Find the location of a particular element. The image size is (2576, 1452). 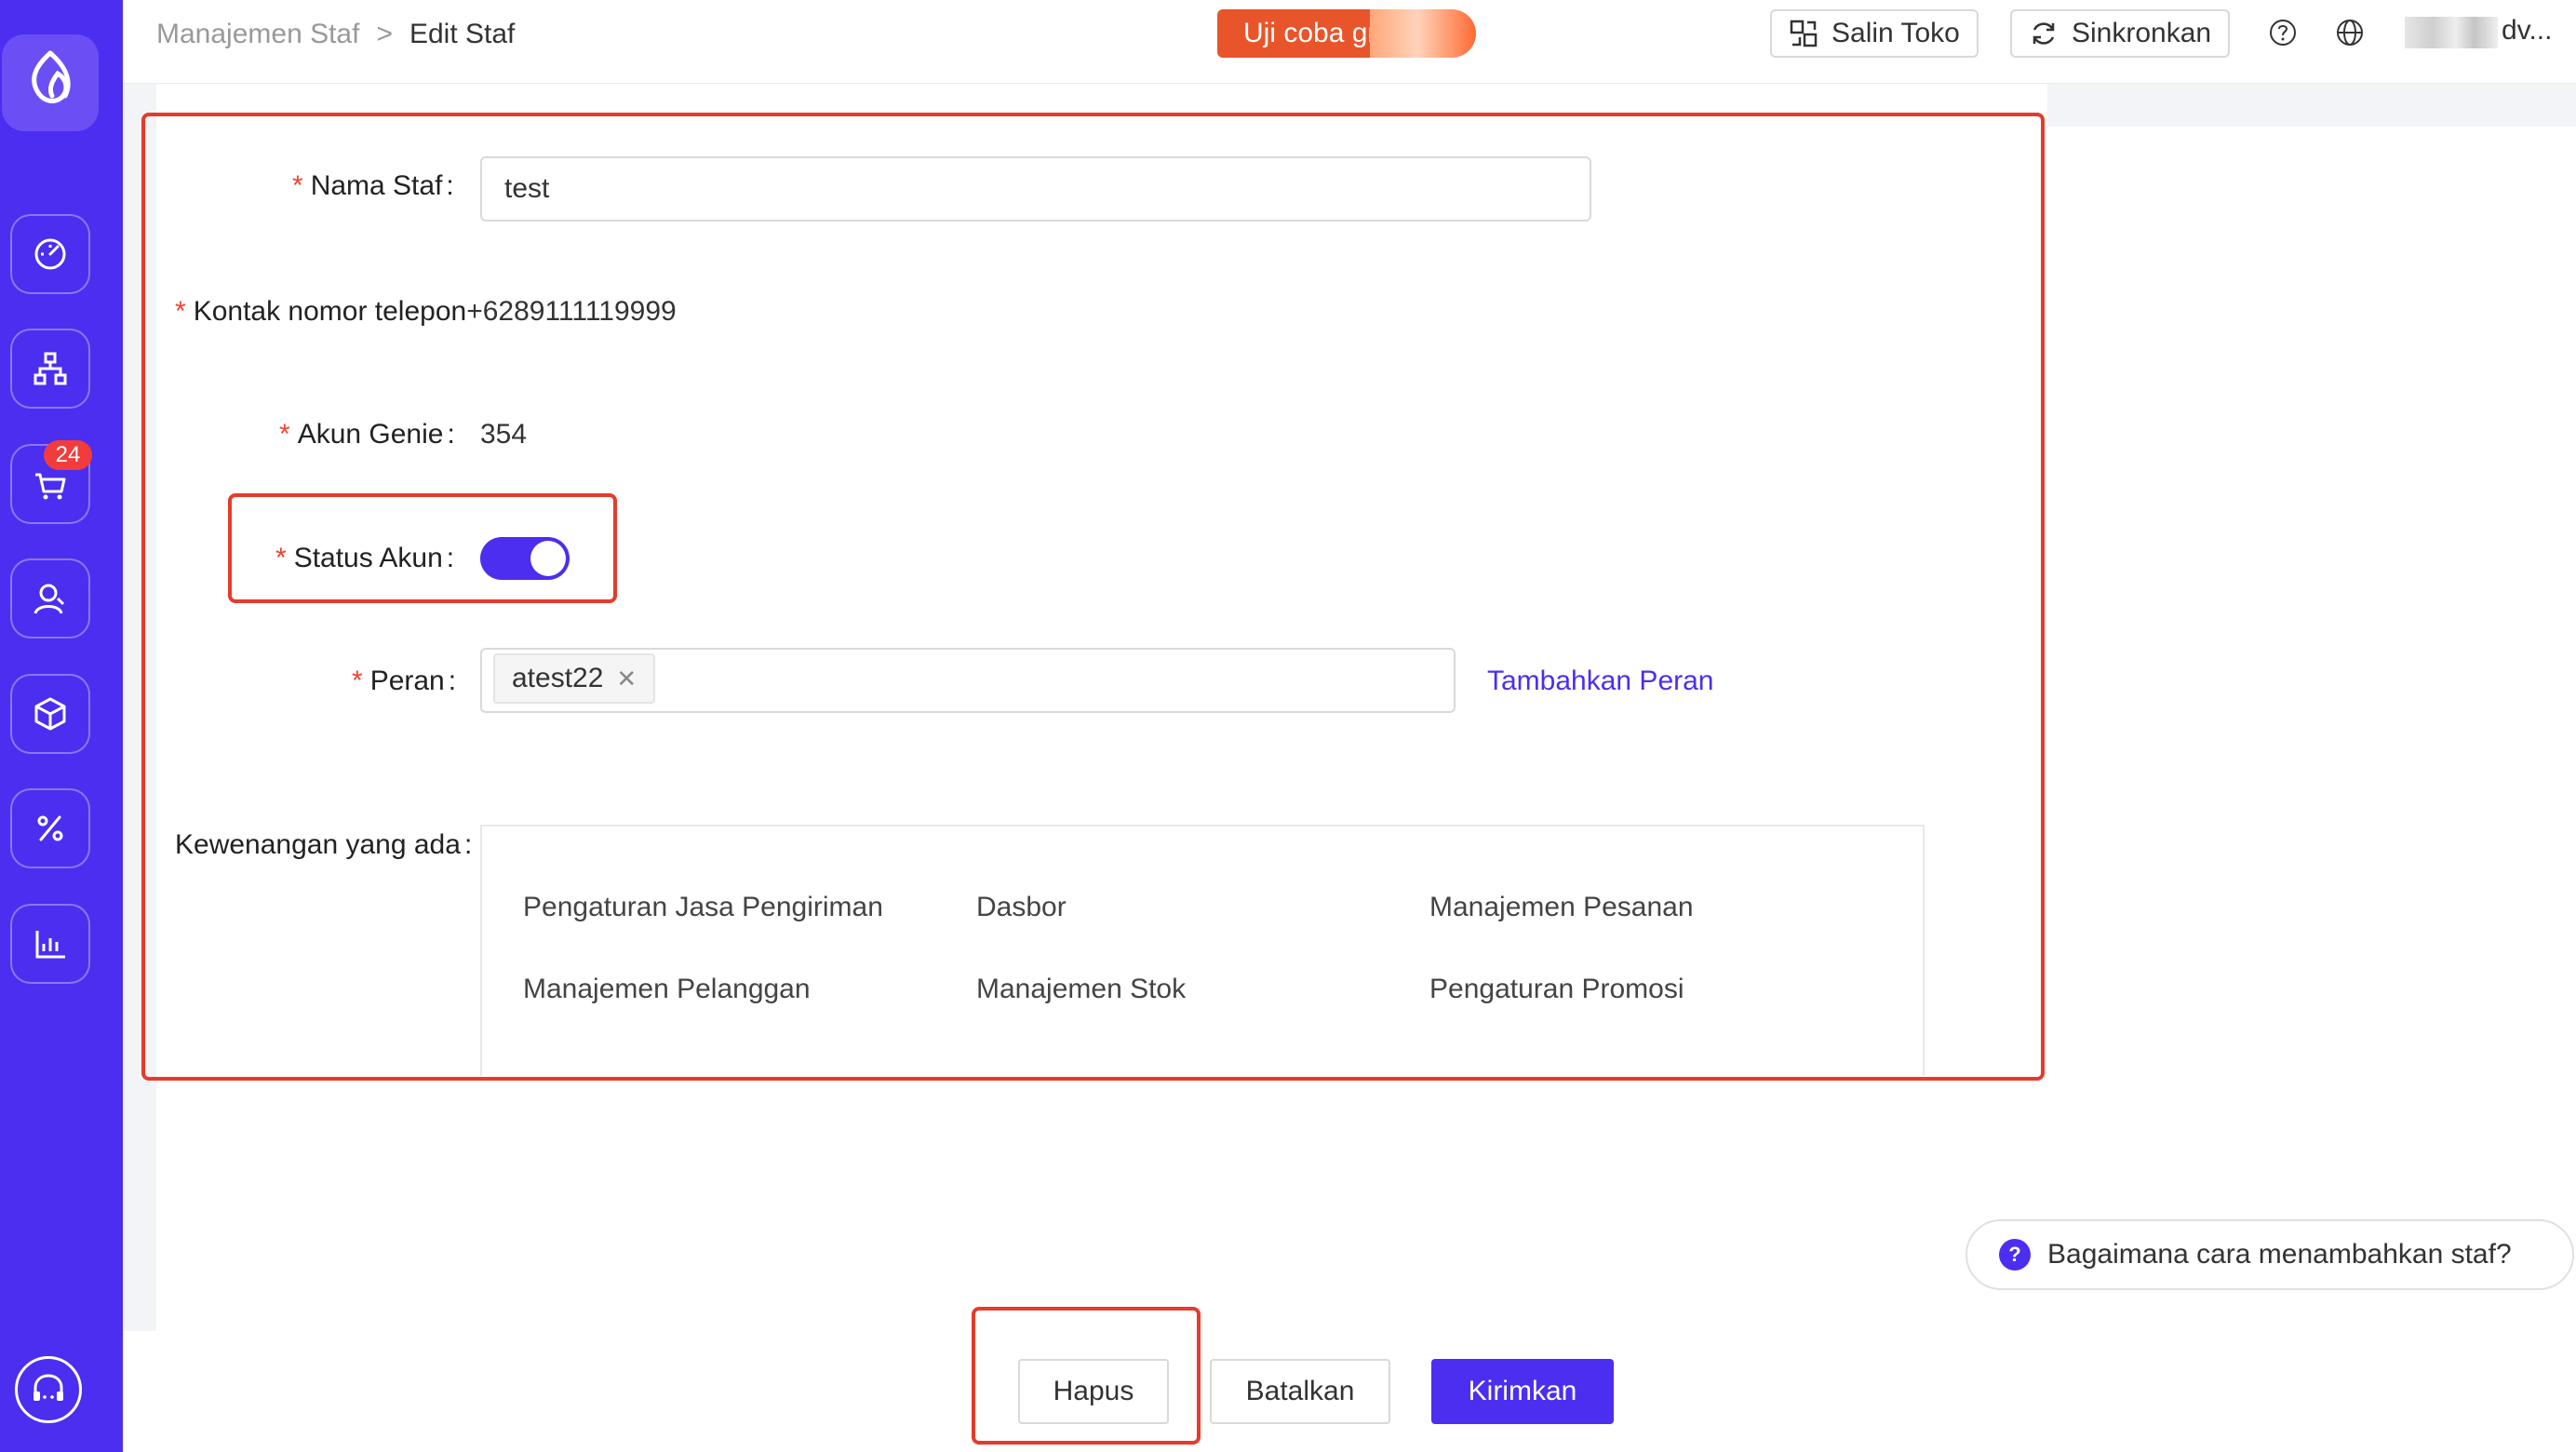

sync-label: Sinkronkan is located at coordinates (2142, 33).